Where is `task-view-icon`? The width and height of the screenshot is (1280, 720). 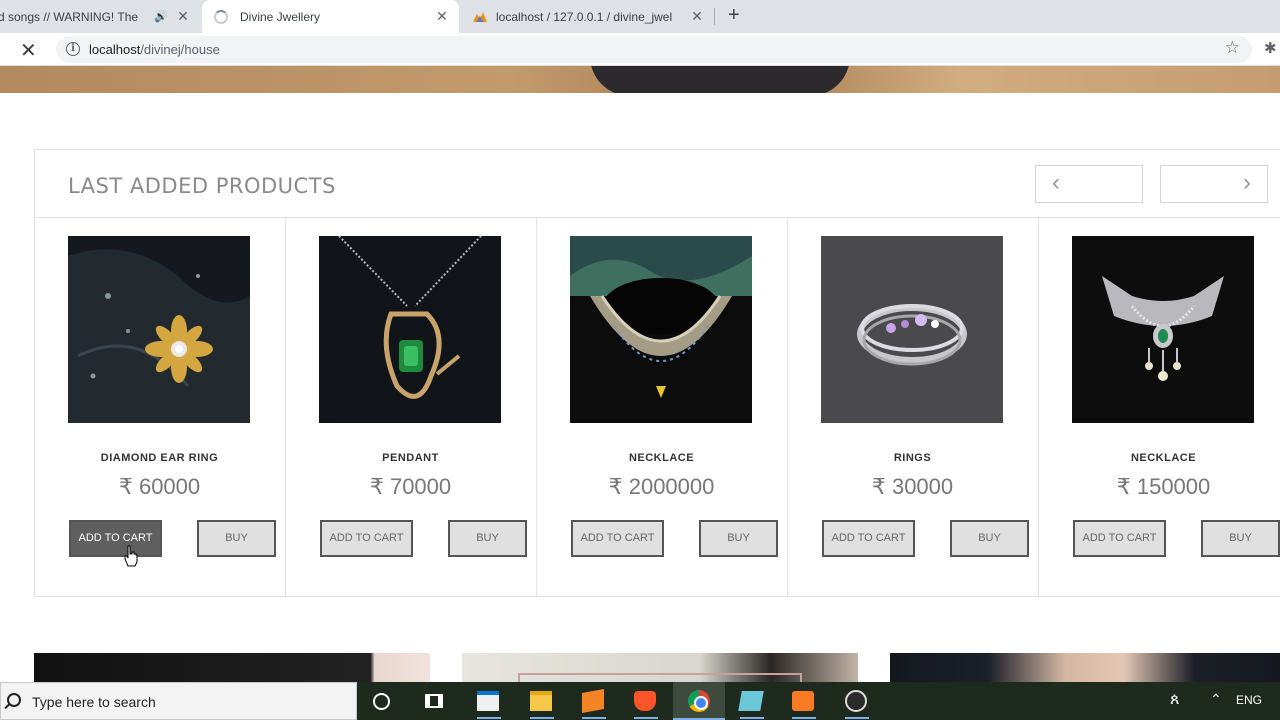 task-view-icon is located at coordinates (434, 701).